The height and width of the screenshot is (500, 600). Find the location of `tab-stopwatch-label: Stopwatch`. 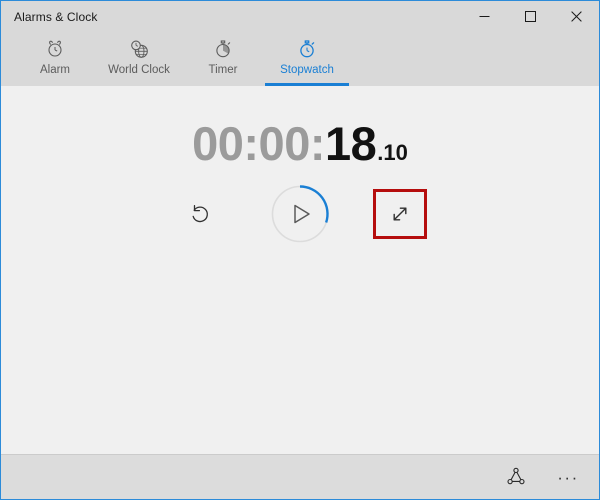

tab-stopwatch-label: Stopwatch is located at coordinates (307, 70).